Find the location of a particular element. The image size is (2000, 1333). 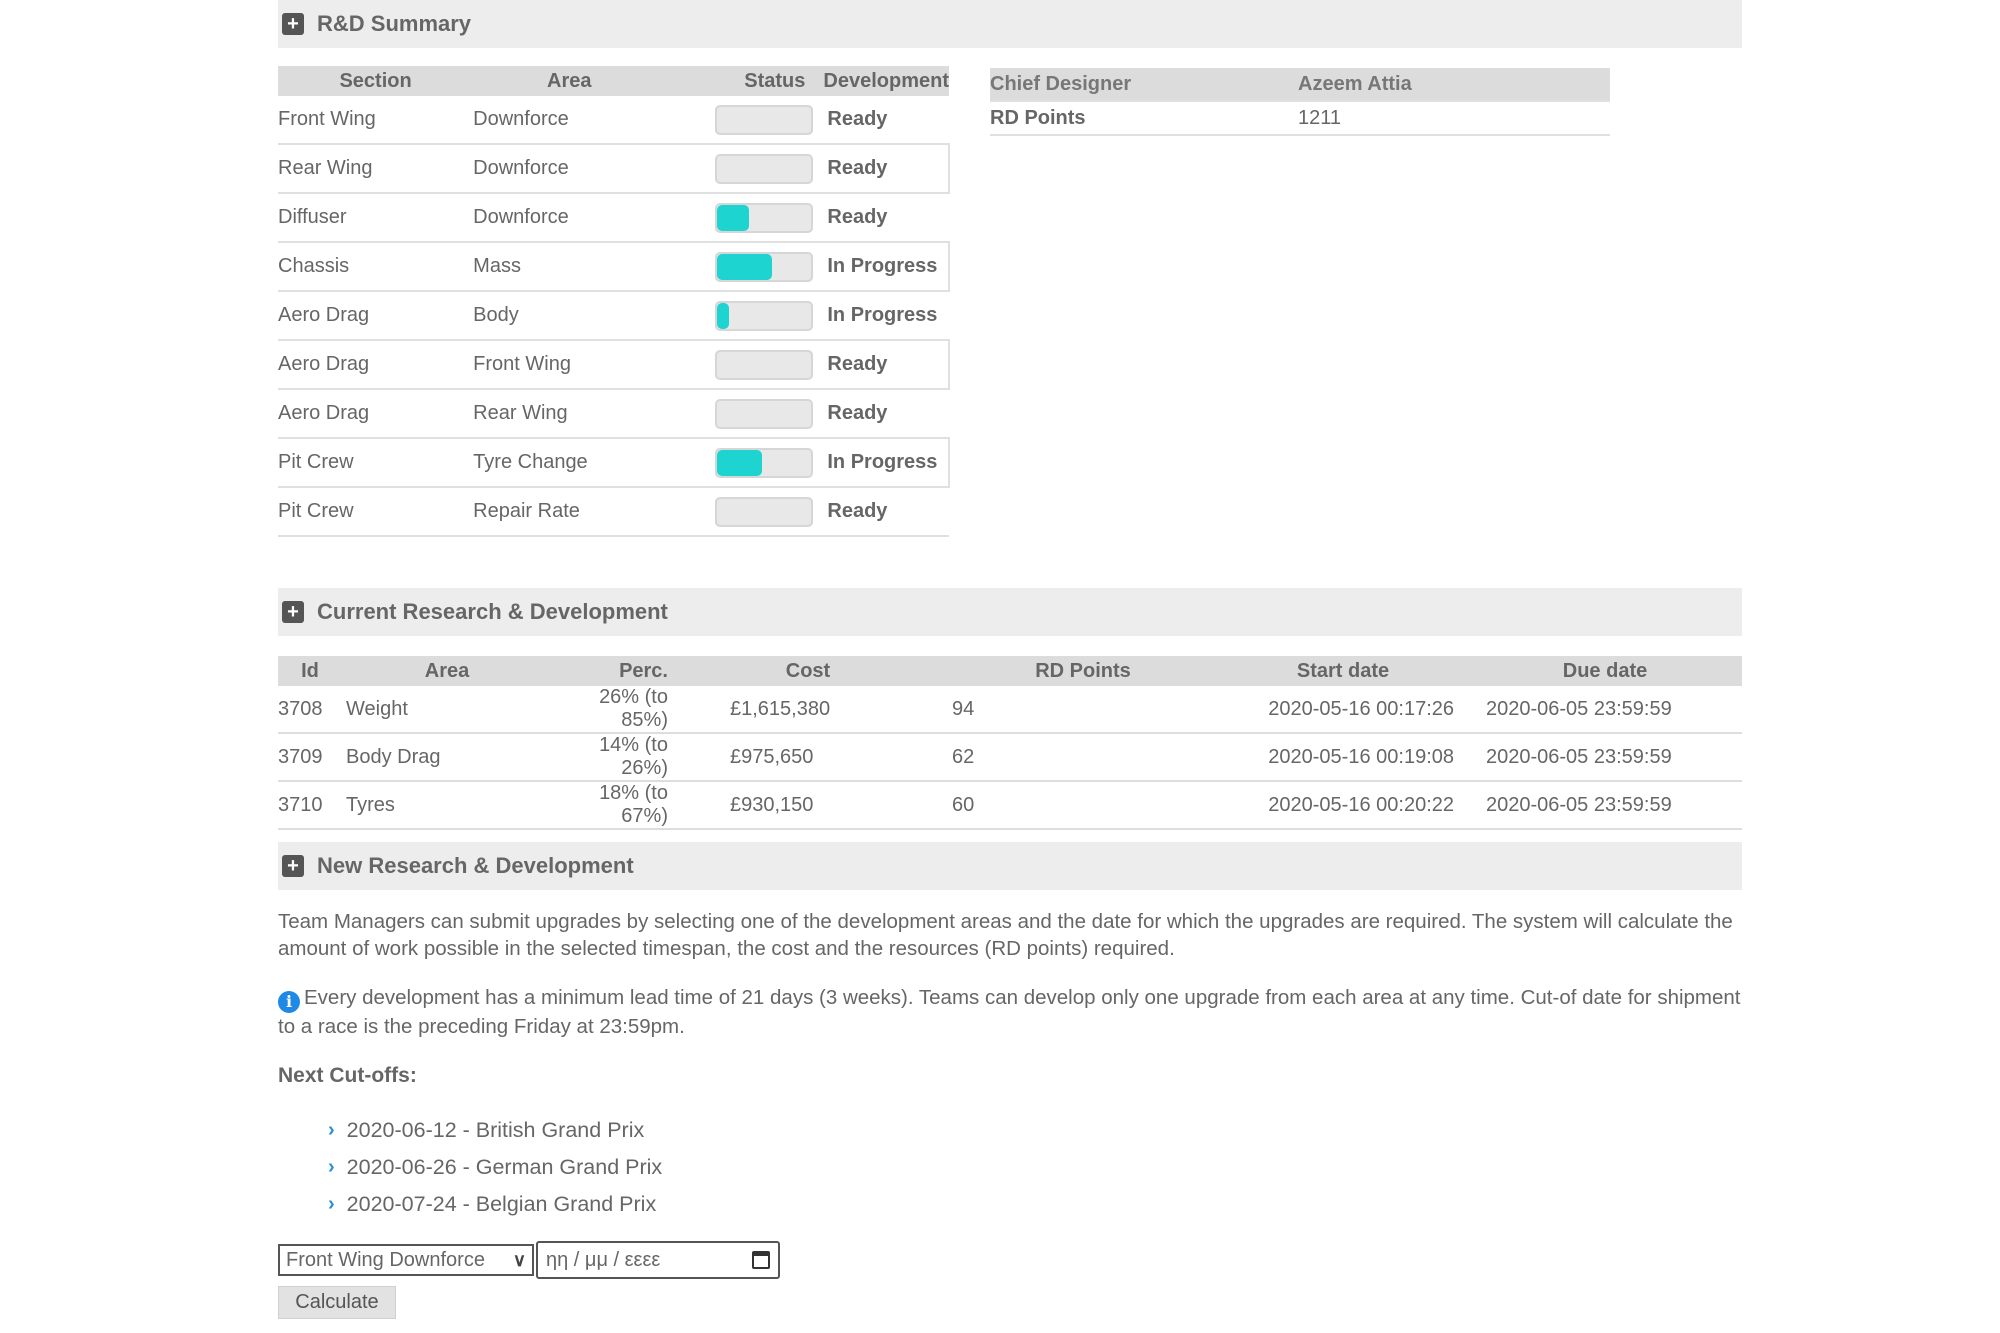

calendar-icon is located at coordinates (761, 1260).